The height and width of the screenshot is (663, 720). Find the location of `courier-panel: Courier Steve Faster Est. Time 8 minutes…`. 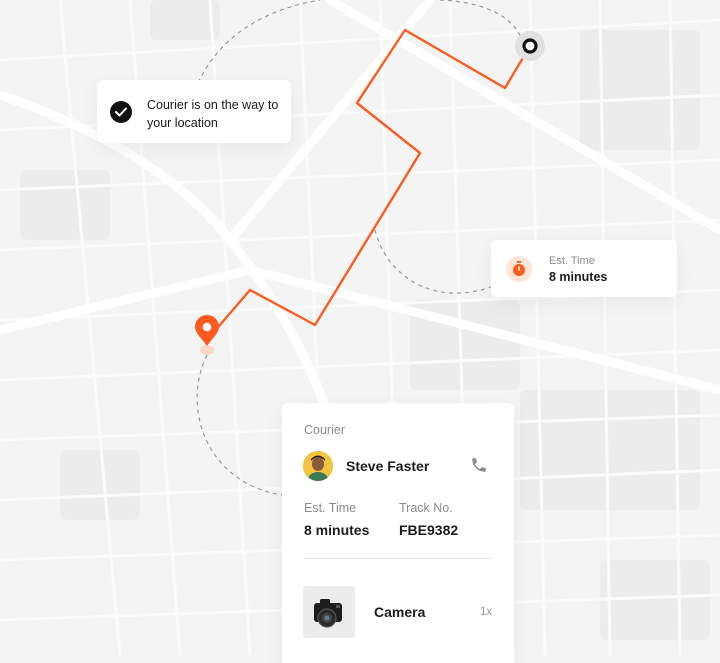

courier-panel: Courier Steve Faster Est. Time 8 minutes… is located at coordinates (398, 533).